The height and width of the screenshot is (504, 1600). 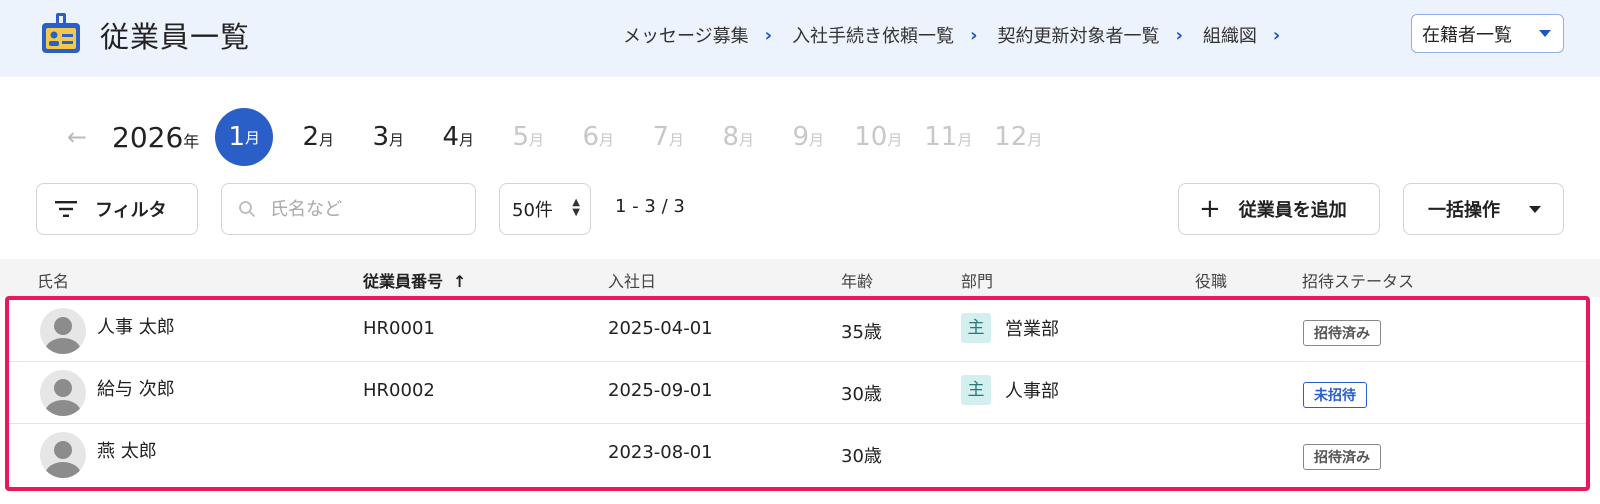 I want to click on bulk-actions-button: 一括操作, so click(x=1483, y=209).